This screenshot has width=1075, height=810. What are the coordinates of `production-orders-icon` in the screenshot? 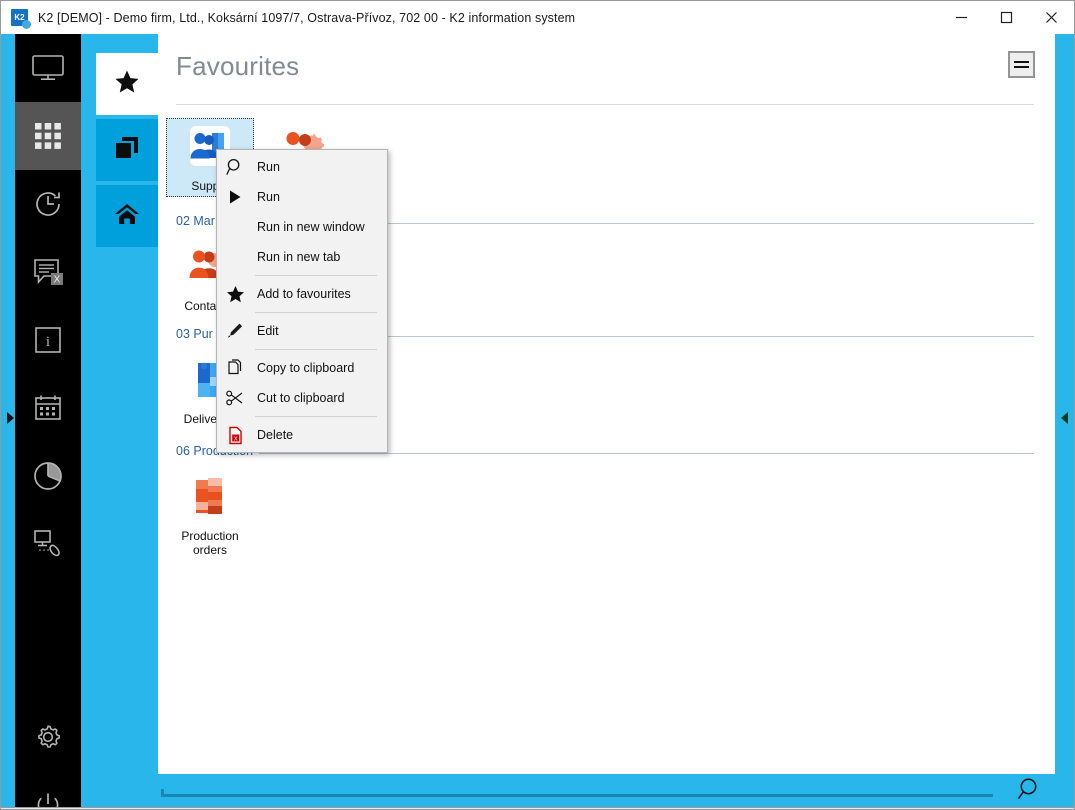 It's located at (210, 498).